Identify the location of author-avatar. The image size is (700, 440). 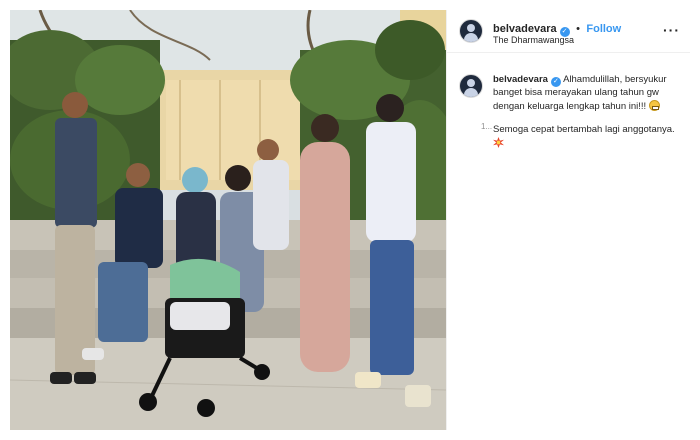
(471, 31).